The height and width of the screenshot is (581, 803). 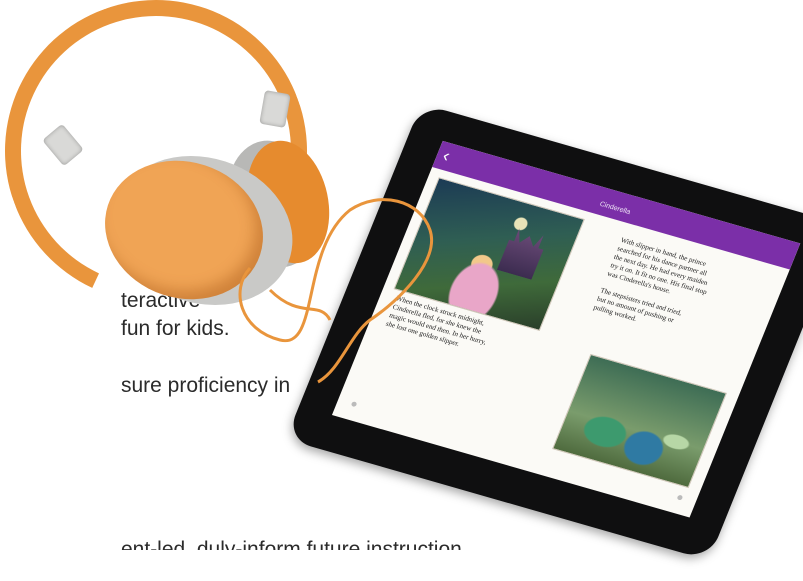 What do you see at coordinates (335, 291) in the screenshot?
I see `headphone-cord` at bounding box center [335, 291].